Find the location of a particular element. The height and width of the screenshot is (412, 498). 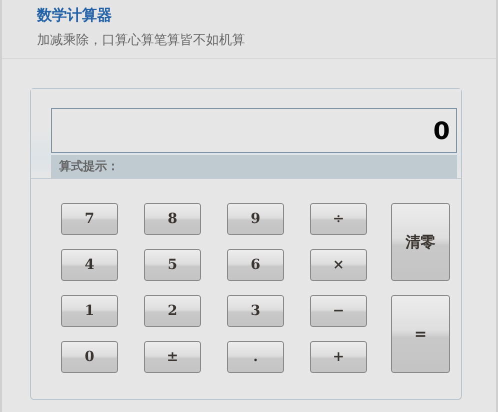

key-button: 9 is located at coordinates (255, 219).